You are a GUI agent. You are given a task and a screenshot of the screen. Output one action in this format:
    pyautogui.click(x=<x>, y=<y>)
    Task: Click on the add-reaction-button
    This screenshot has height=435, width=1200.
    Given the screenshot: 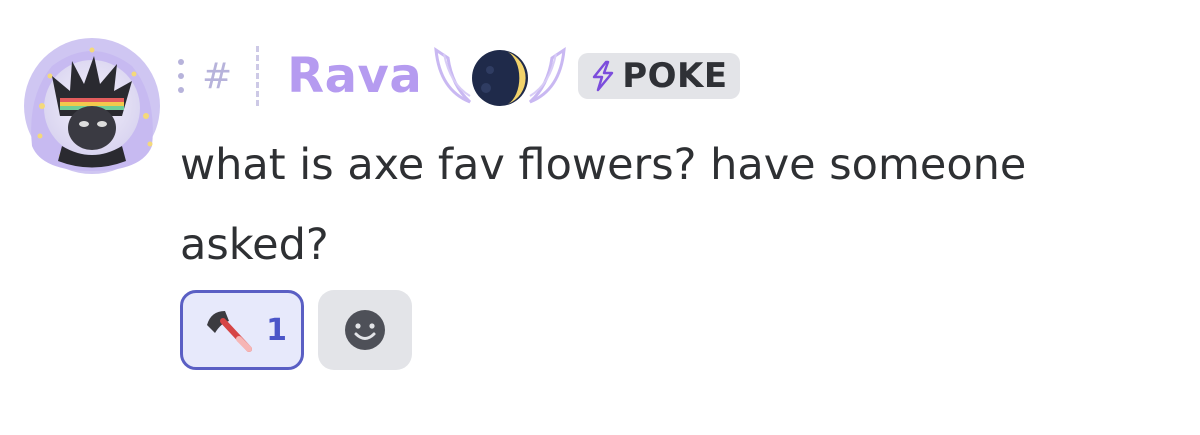 What is the action you would take?
    pyautogui.click(x=365, y=330)
    